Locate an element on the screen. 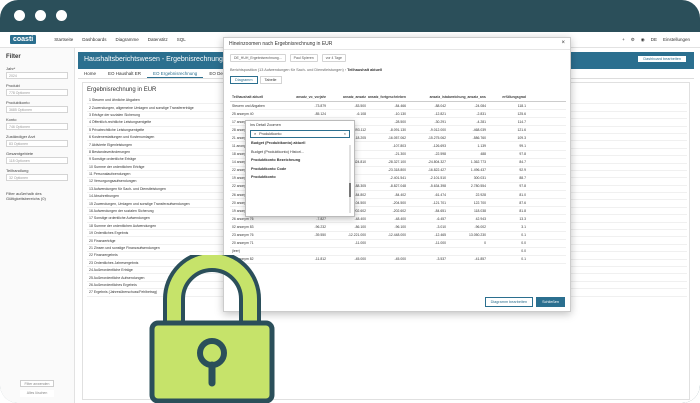  dashboard-tab: Home is located at coordinates (90, 73).